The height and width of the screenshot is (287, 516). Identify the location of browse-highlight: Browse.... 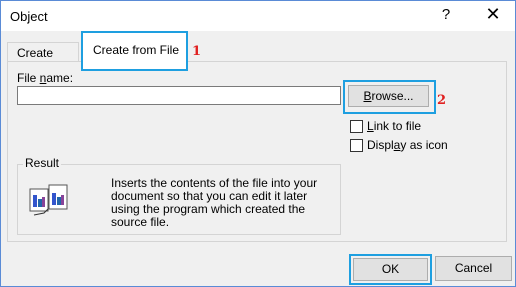
(389, 97).